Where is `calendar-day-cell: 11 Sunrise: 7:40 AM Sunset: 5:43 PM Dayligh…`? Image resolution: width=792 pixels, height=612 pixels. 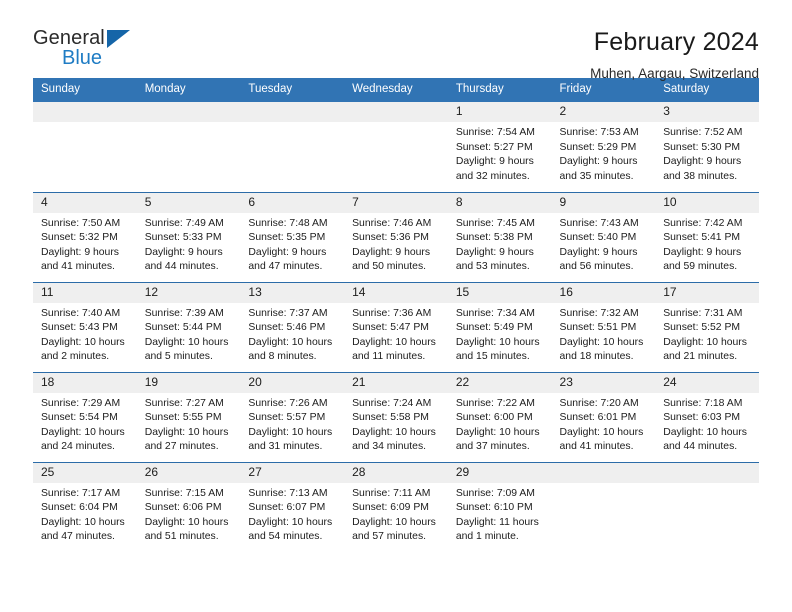
calendar-day-cell: 11 Sunrise: 7:40 AM Sunset: 5:43 PM Dayligh… is located at coordinates (85, 326).